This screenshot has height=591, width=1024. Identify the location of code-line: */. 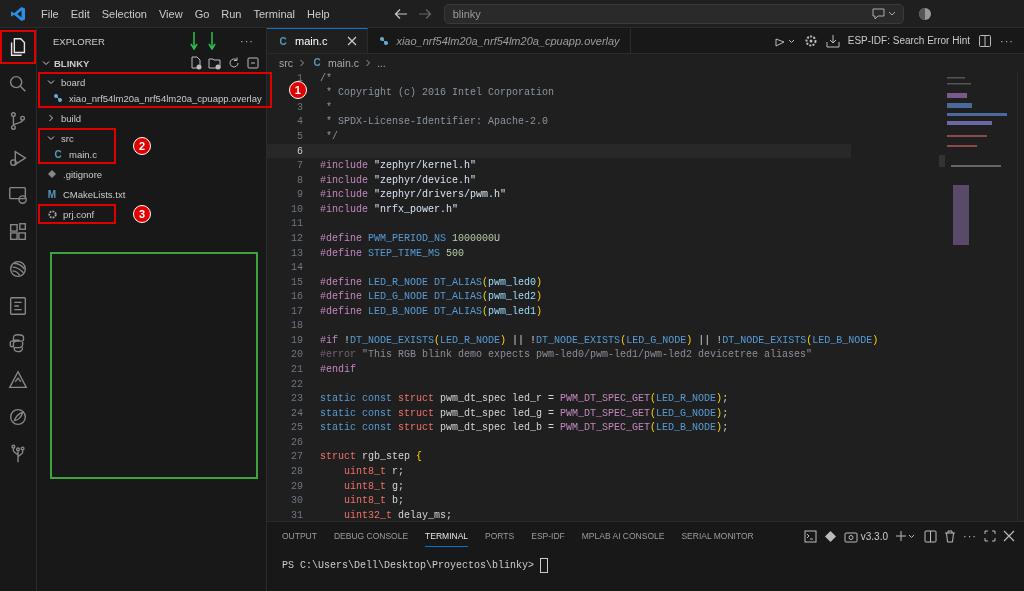
(331, 137).